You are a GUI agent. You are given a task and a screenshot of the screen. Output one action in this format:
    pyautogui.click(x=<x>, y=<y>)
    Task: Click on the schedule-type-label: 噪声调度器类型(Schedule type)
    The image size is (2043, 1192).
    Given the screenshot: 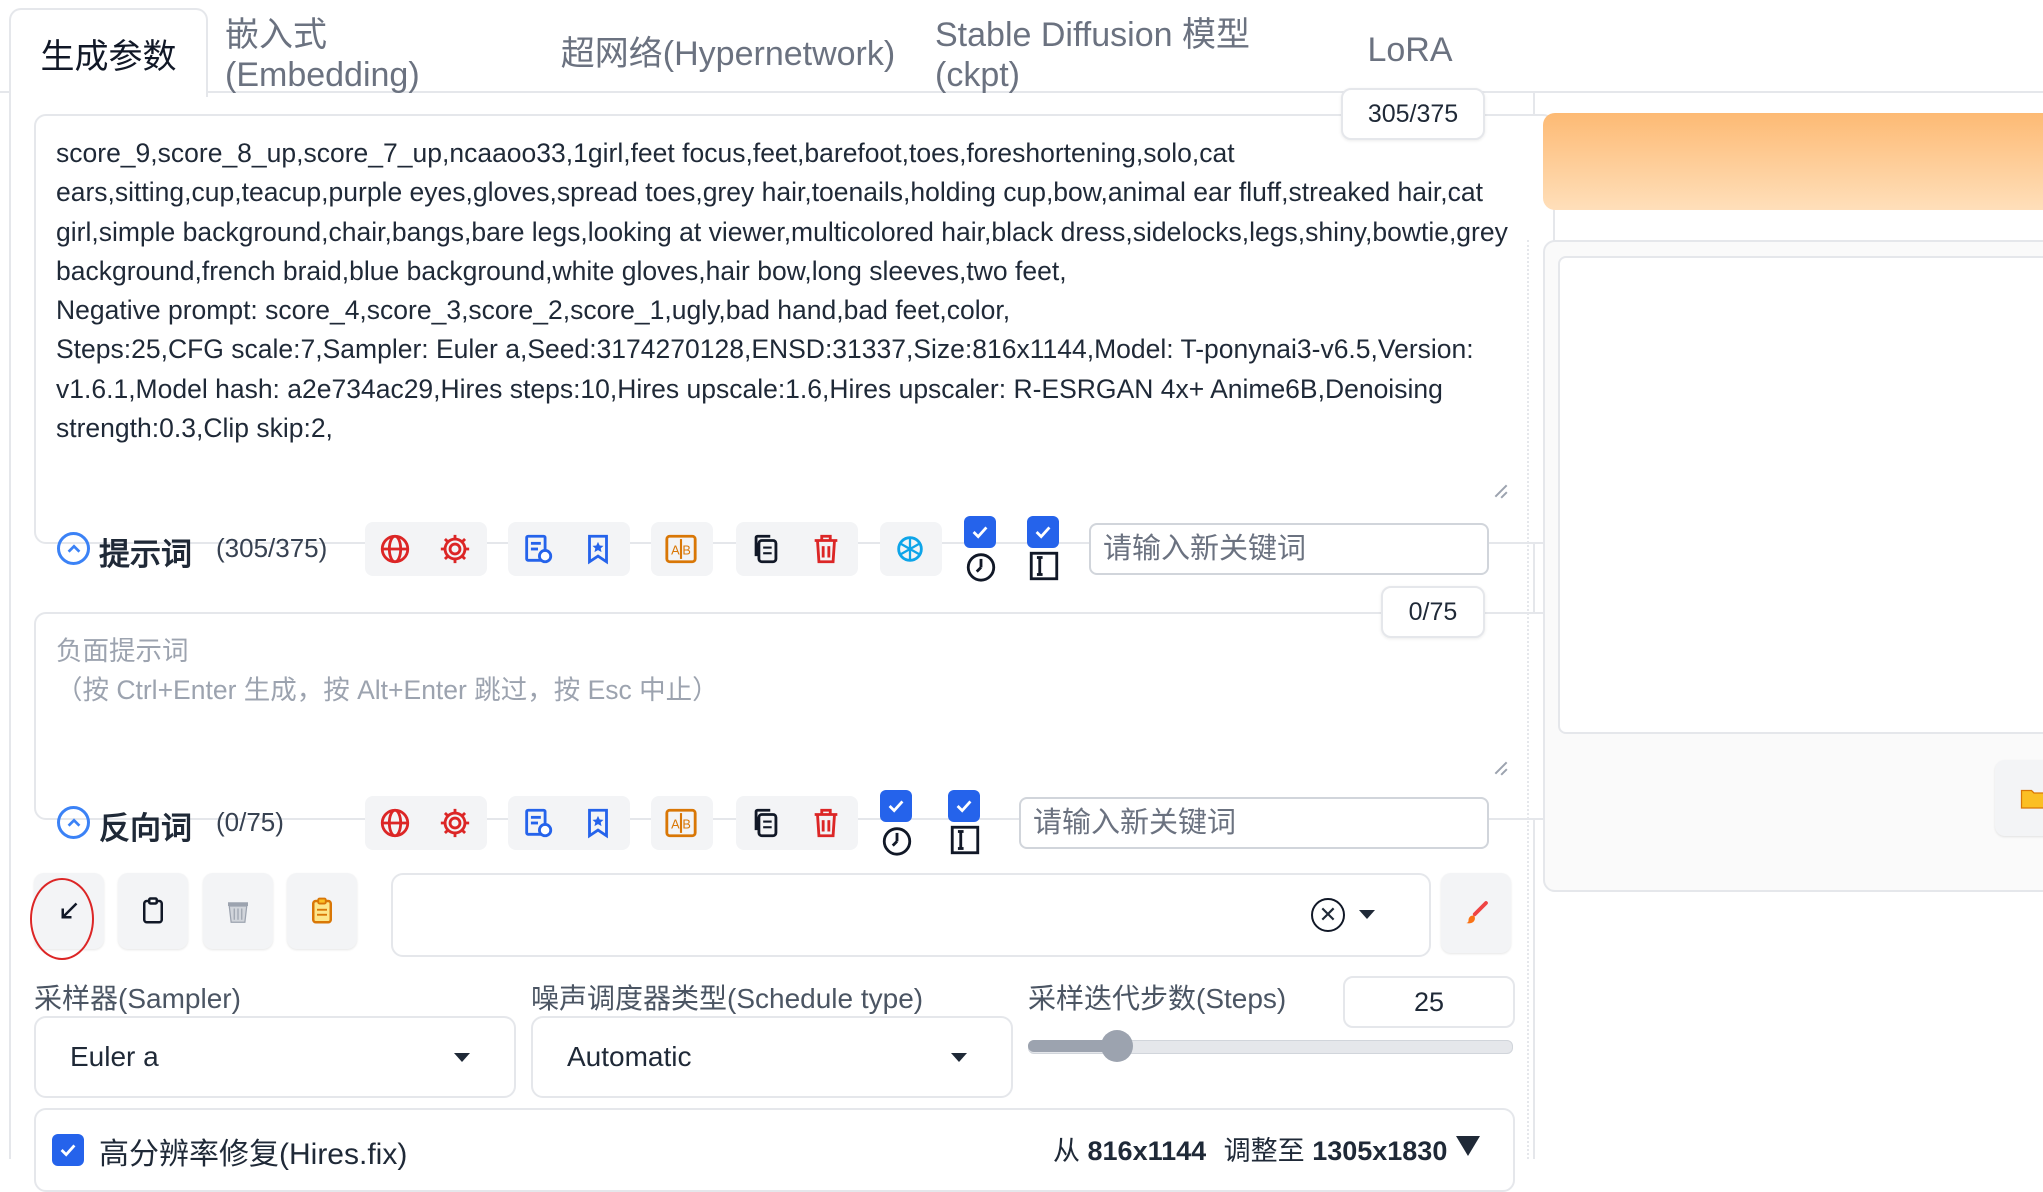 What is the action you would take?
    pyautogui.click(x=727, y=998)
    